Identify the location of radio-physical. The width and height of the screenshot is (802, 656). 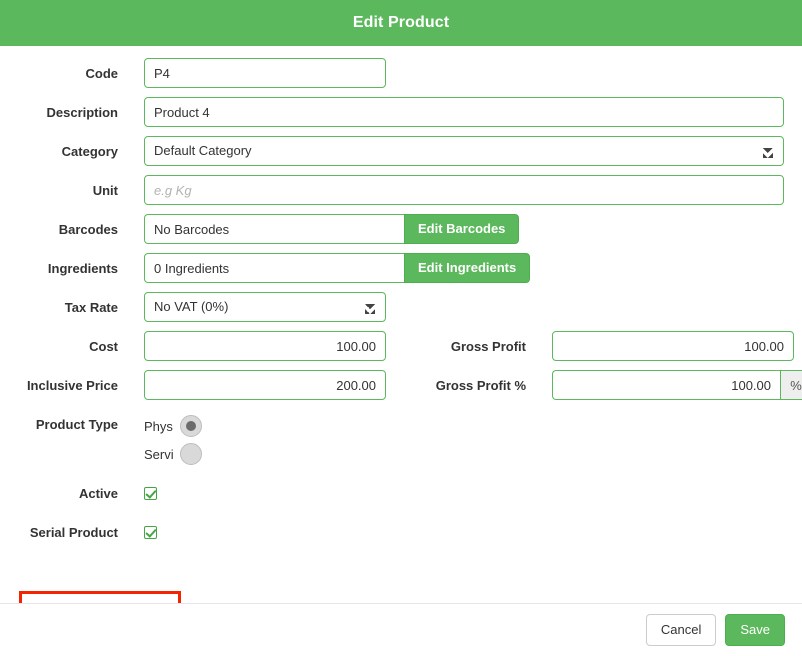
(191, 426).